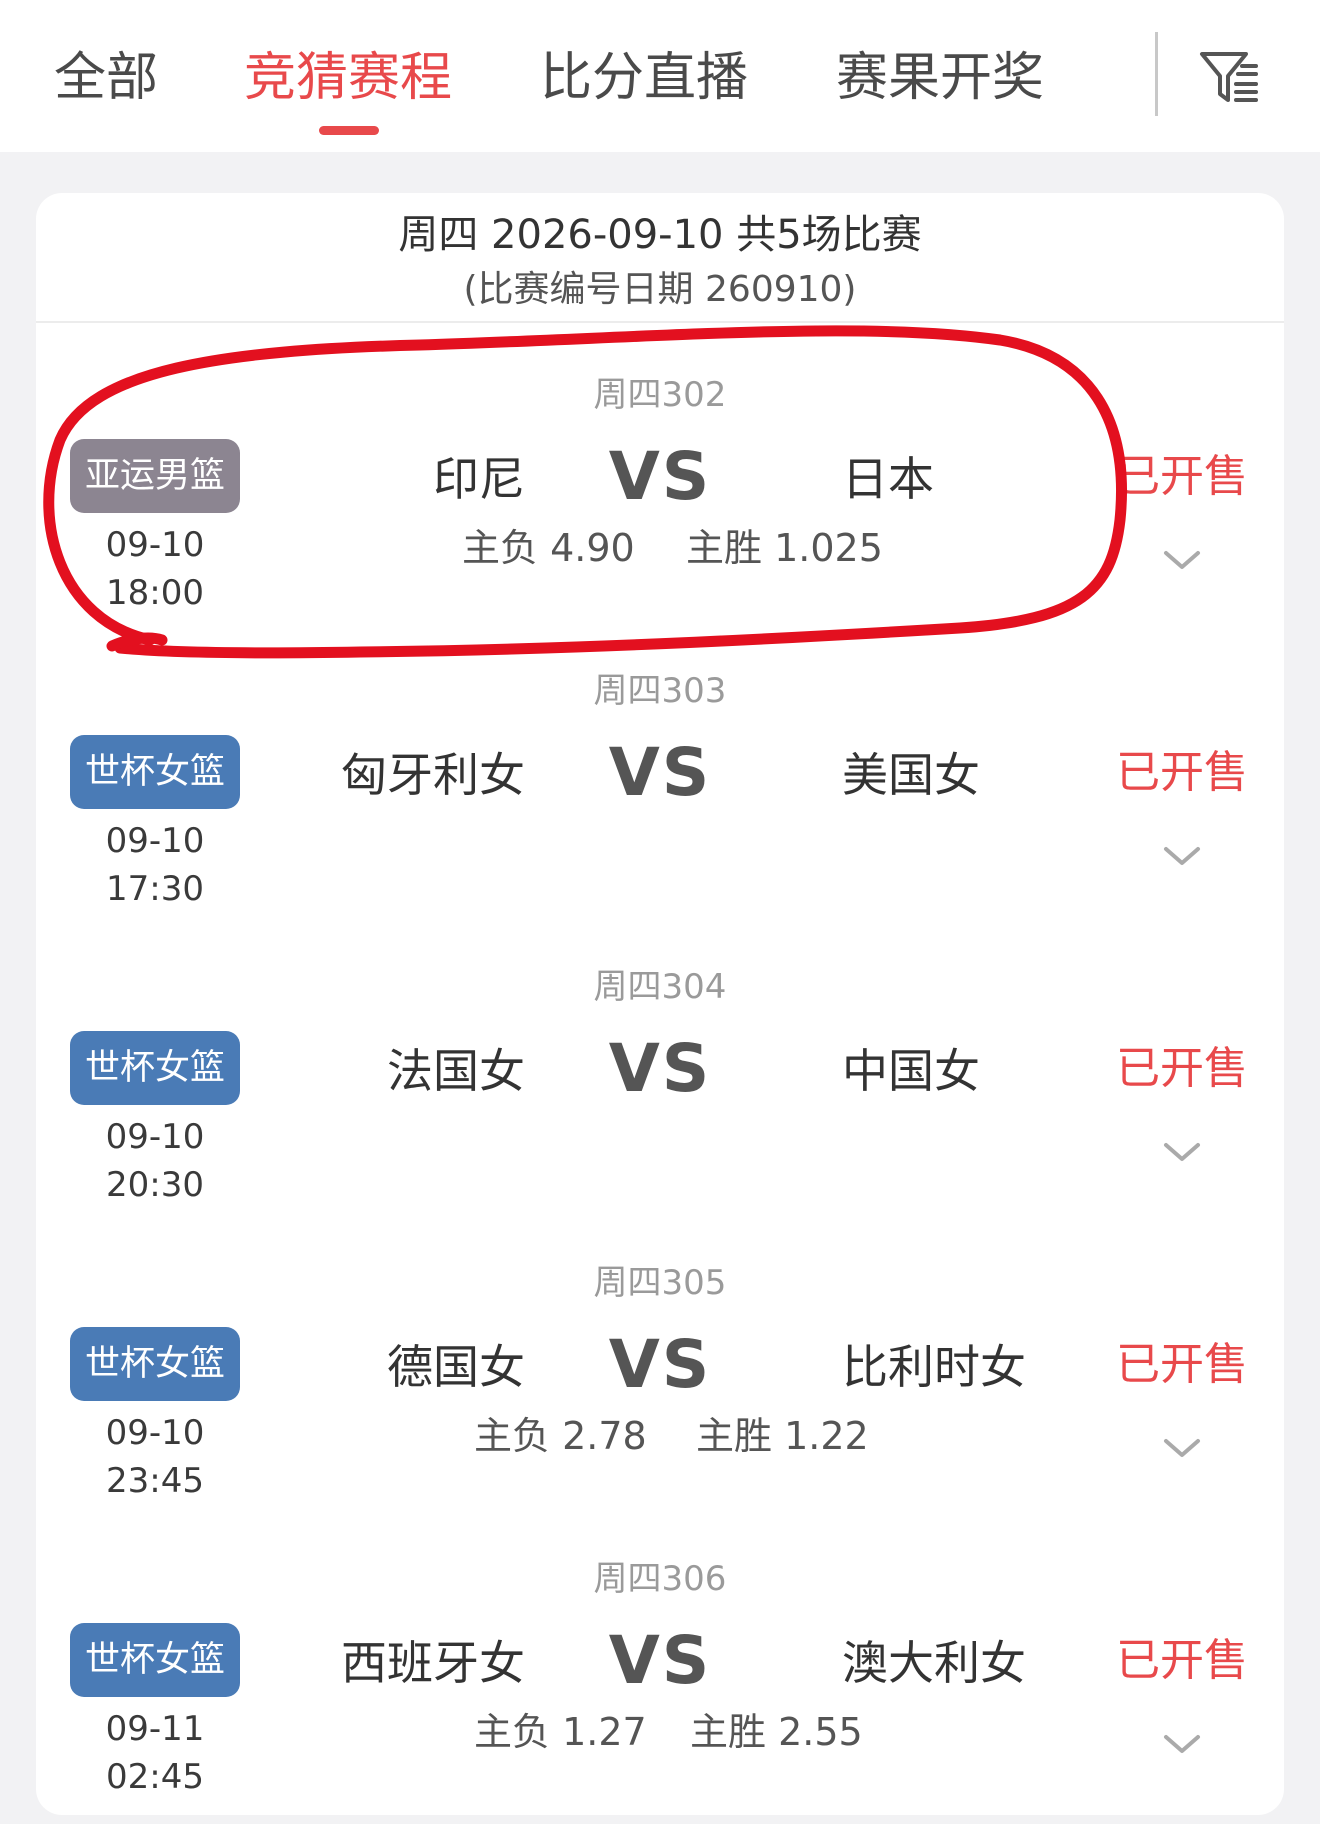 The image size is (1320, 1824). I want to click on away-team: 比利时女, so click(934, 1367).